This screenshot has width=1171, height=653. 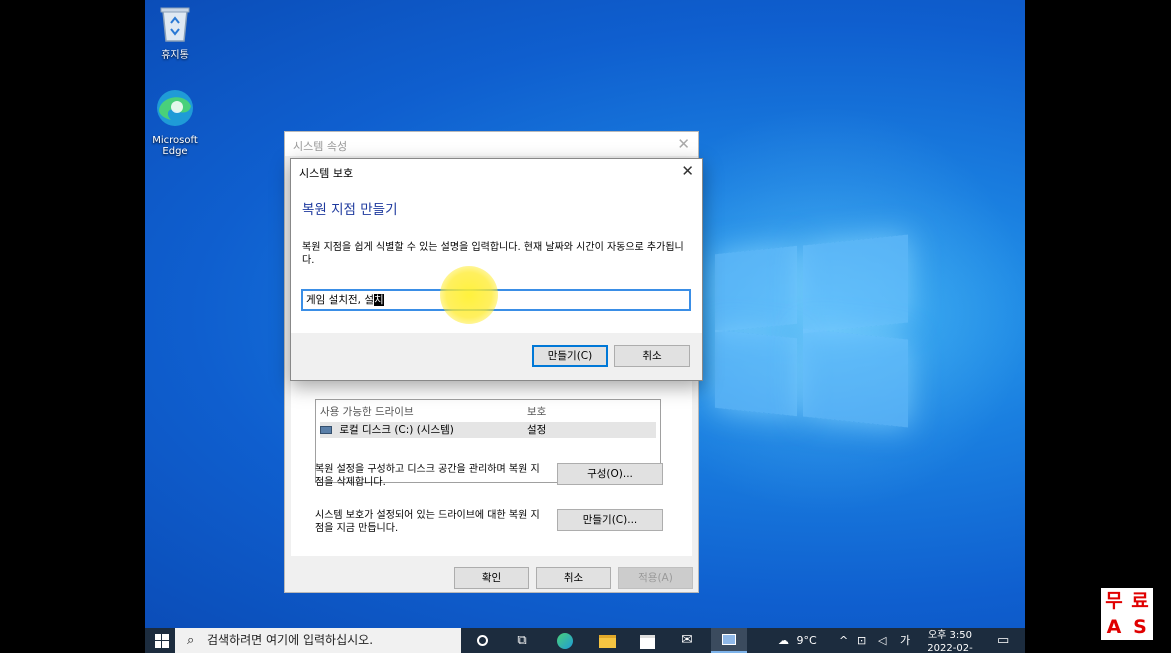 I want to click on file-explorer-icon, so click(x=607, y=640).